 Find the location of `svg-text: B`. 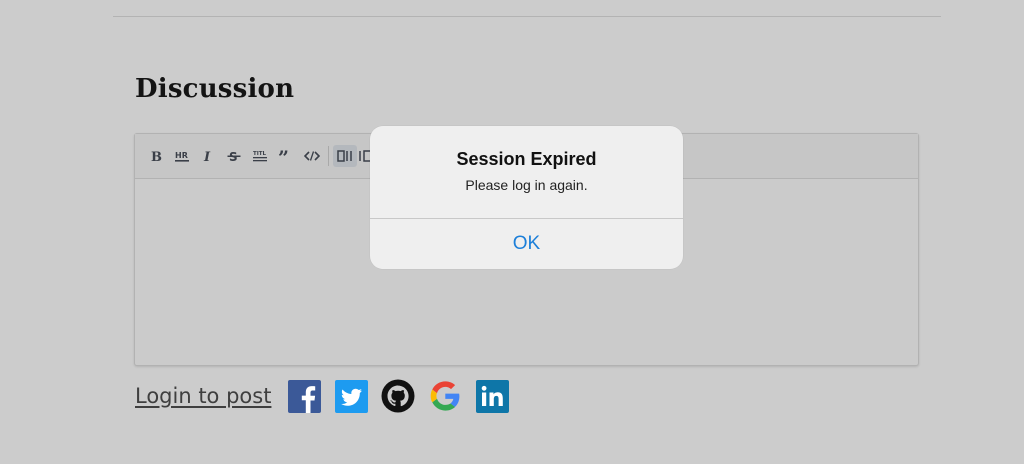

svg-text: B is located at coordinates (156, 156).